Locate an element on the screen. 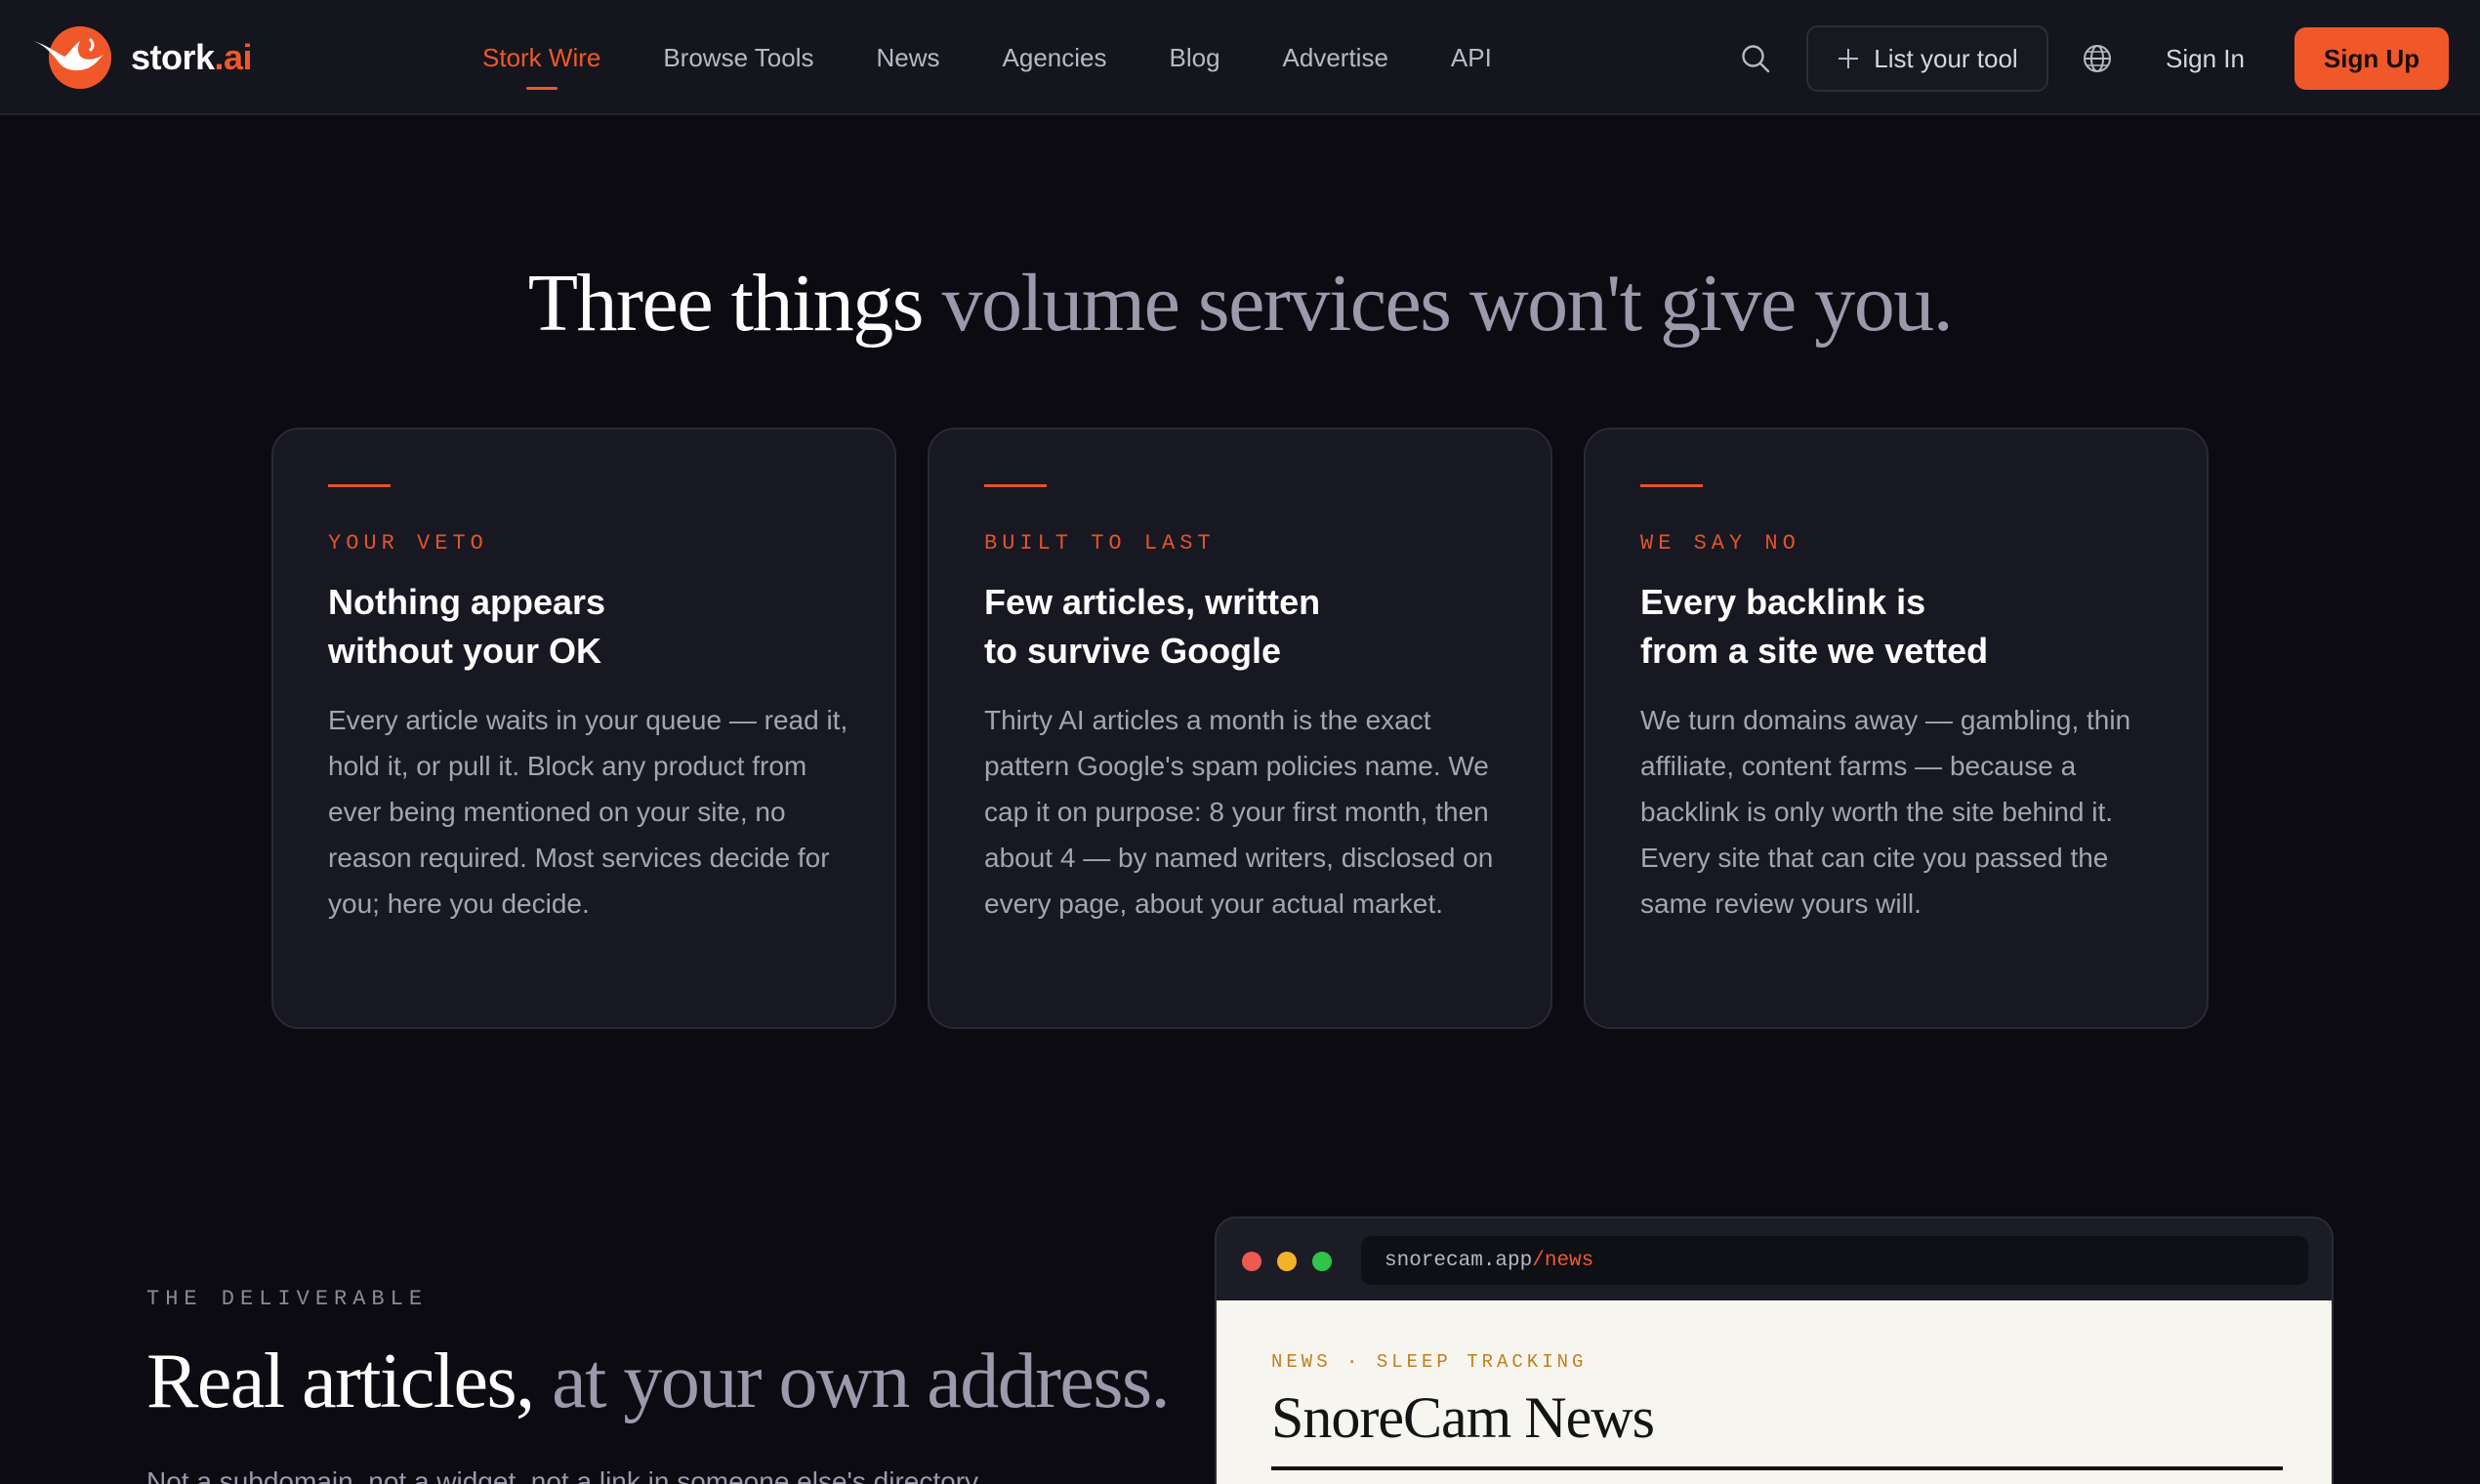 This screenshot has height=1484, width=2480. preview-page-rule is located at coordinates (1777, 1468).